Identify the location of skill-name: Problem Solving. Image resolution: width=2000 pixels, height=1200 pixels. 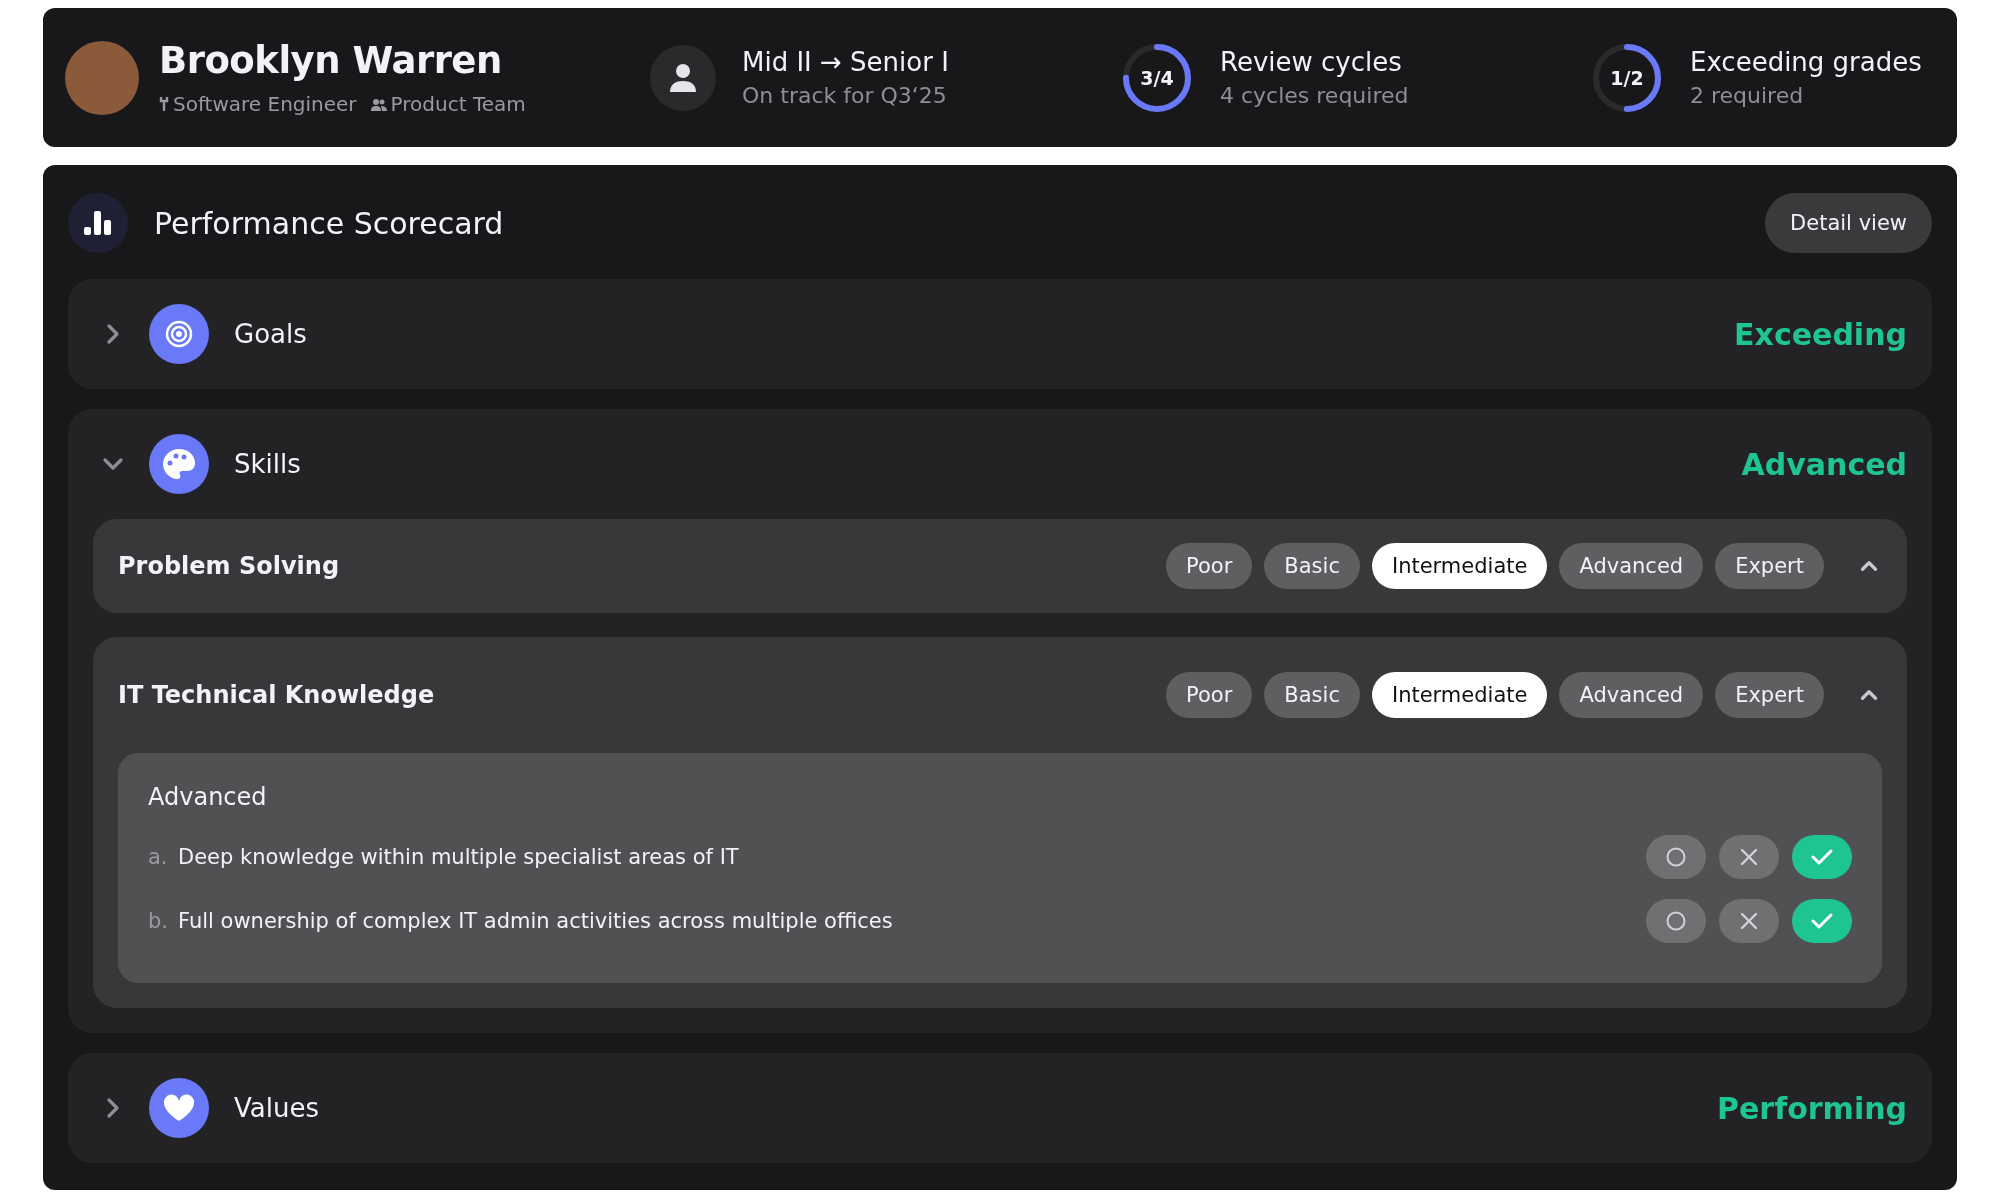
(229, 566).